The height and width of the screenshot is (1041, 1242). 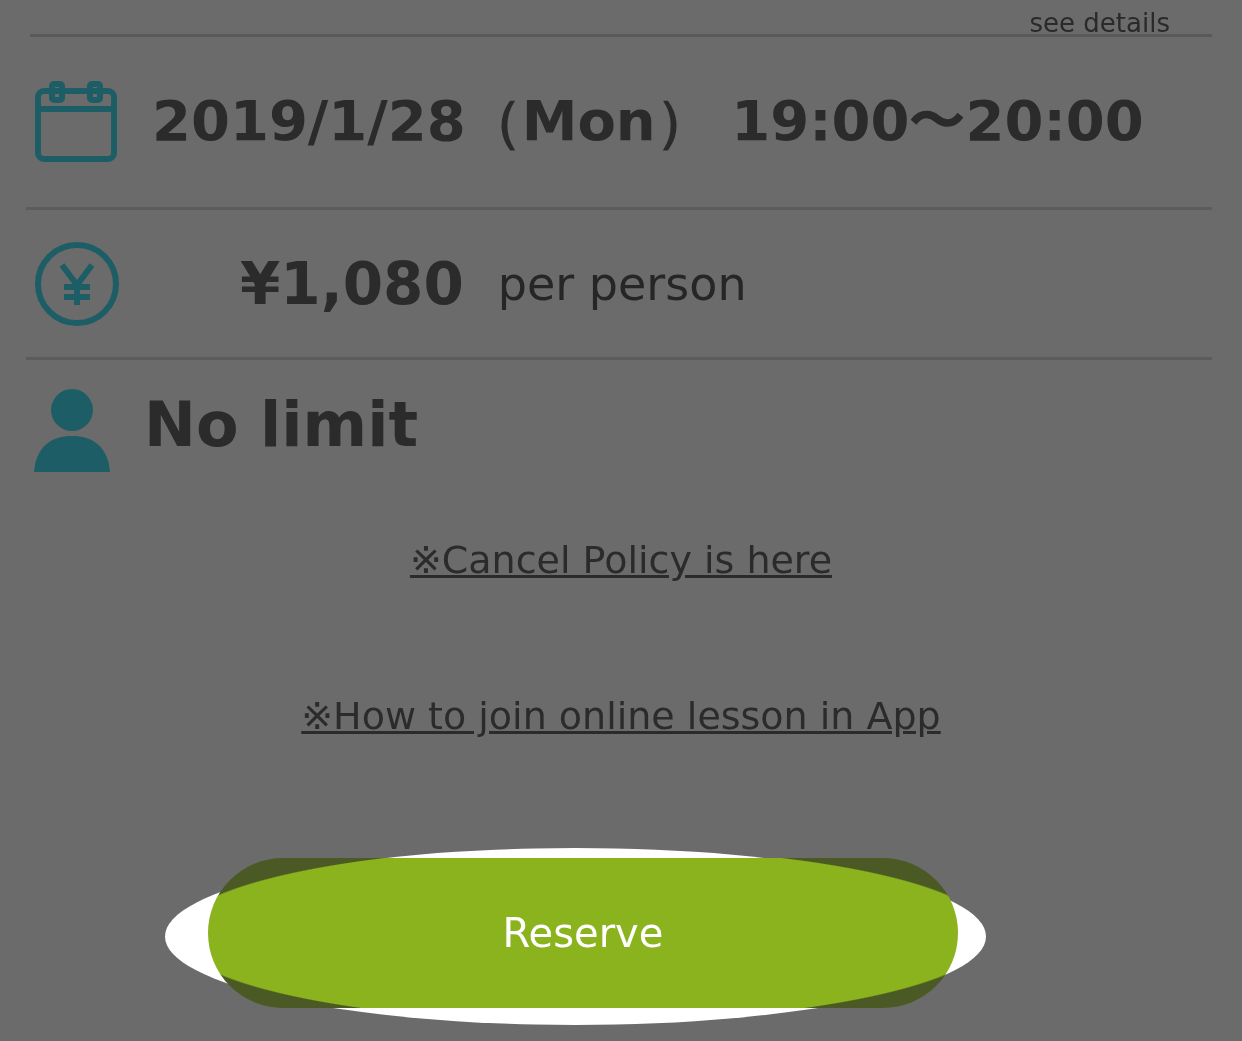 What do you see at coordinates (76, 122) in the screenshot?
I see `calendar-icon` at bounding box center [76, 122].